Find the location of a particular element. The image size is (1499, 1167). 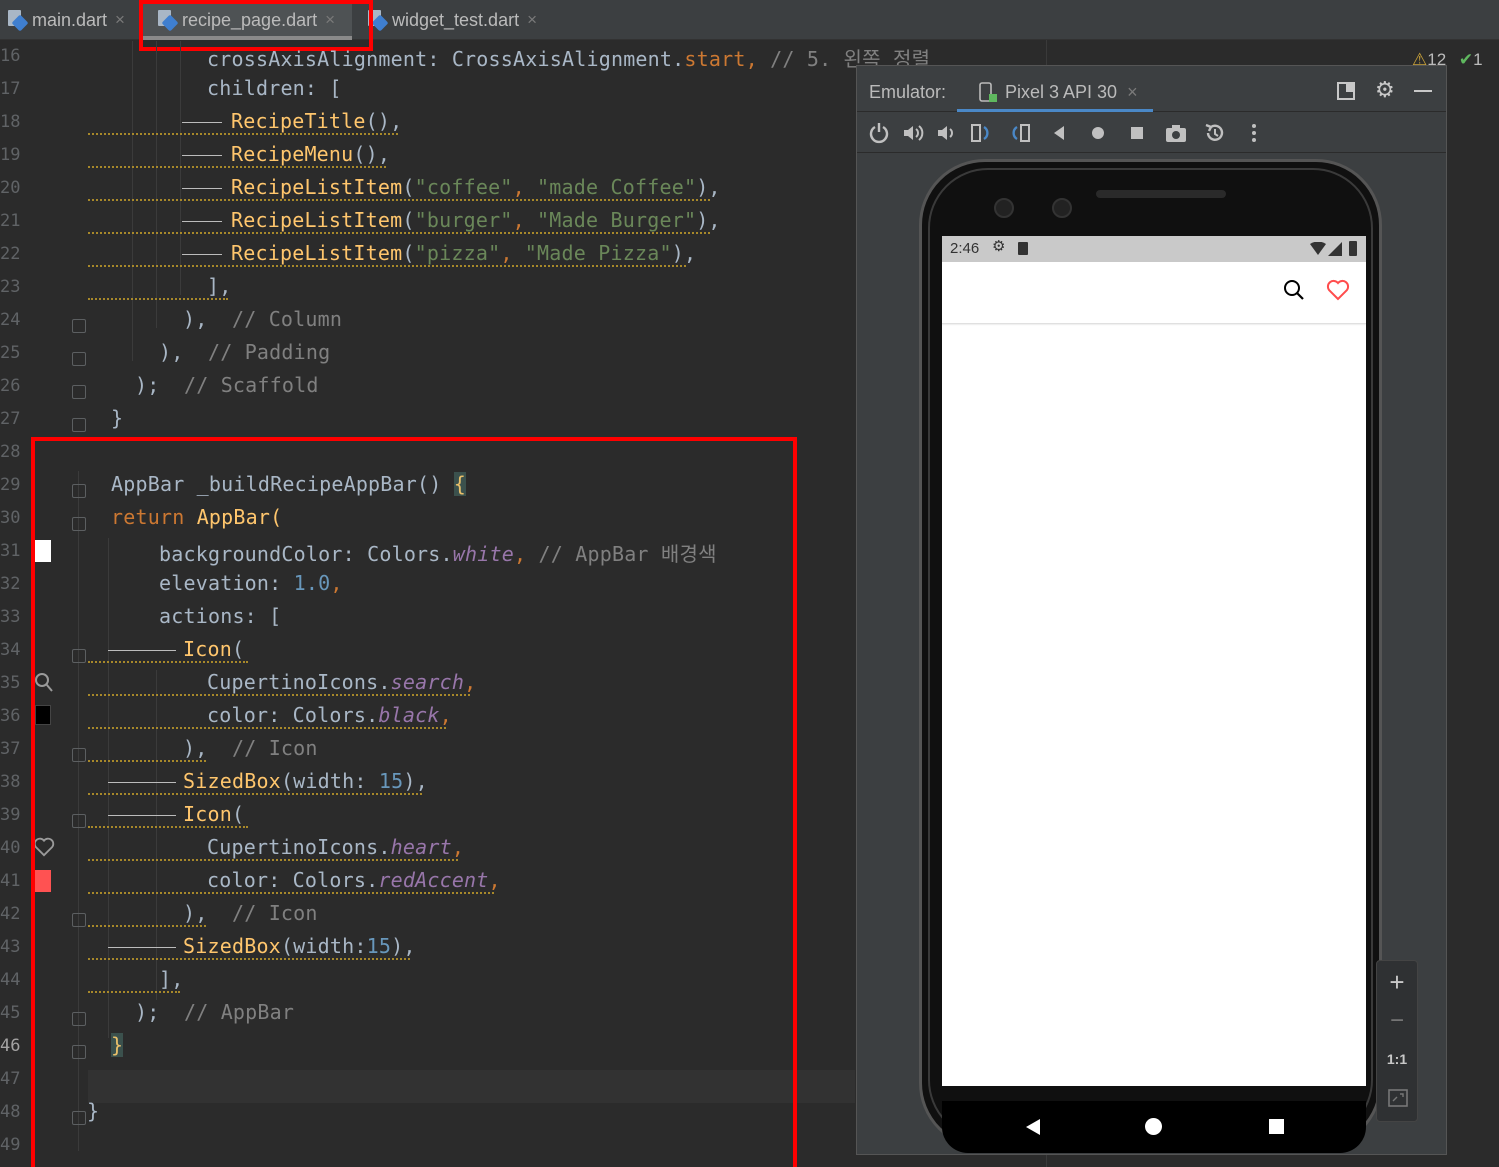

line-number: 27 is located at coordinates (10, 419).